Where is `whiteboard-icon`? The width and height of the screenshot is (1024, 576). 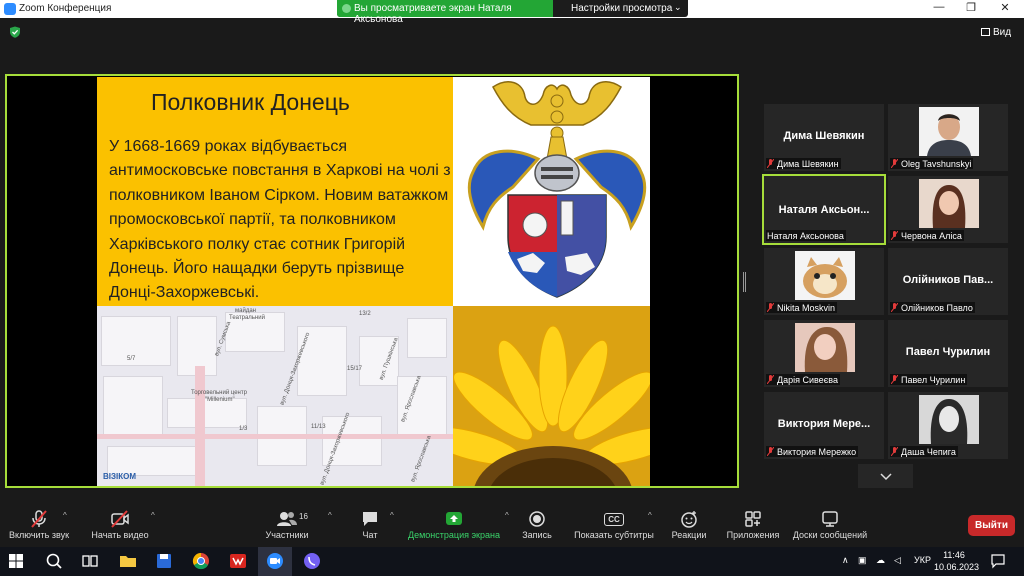
whiteboard-icon is located at coordinates (830, 519).